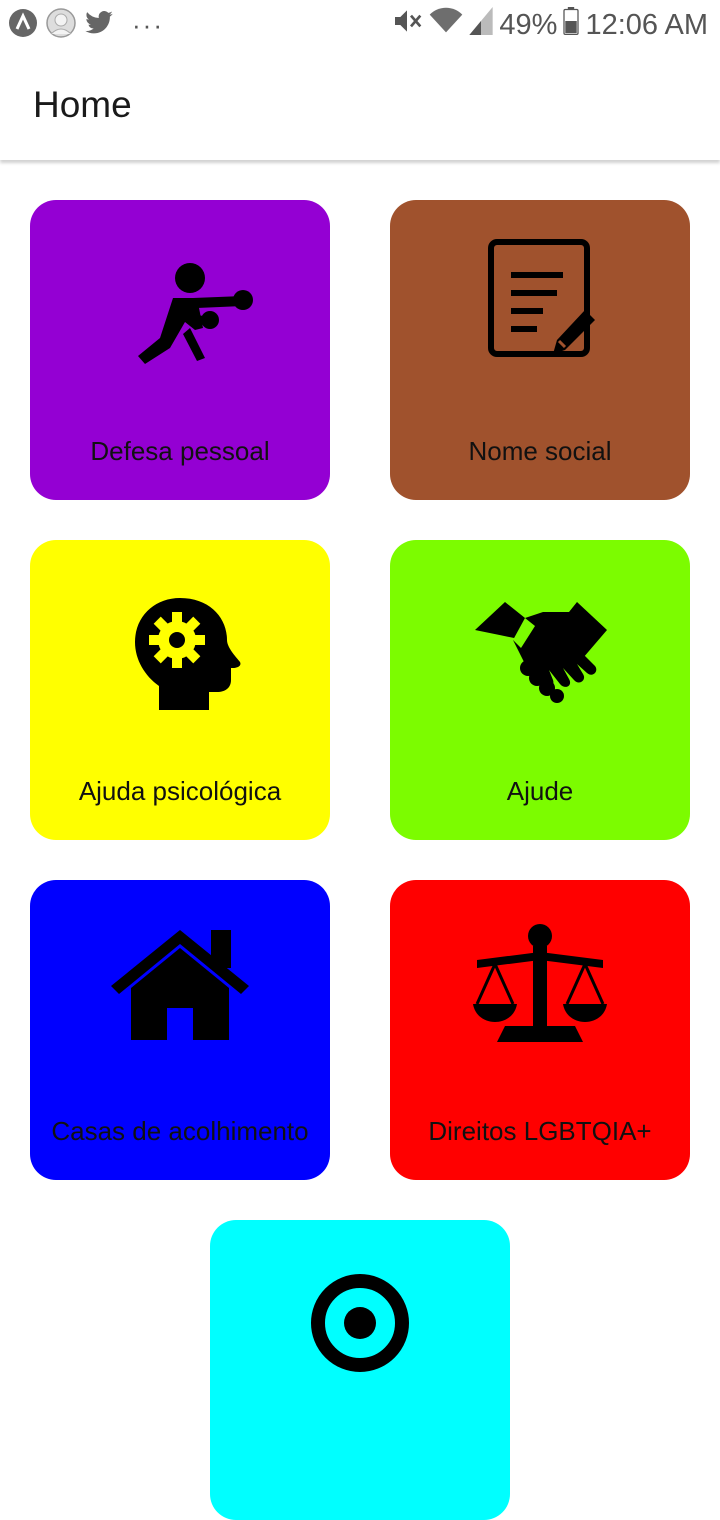 The image size is (720, 1520). What do you see at coordinates (148, 25) in the screenshot?
I see `overflow-dots: ···` at bounding box center [148, 25].